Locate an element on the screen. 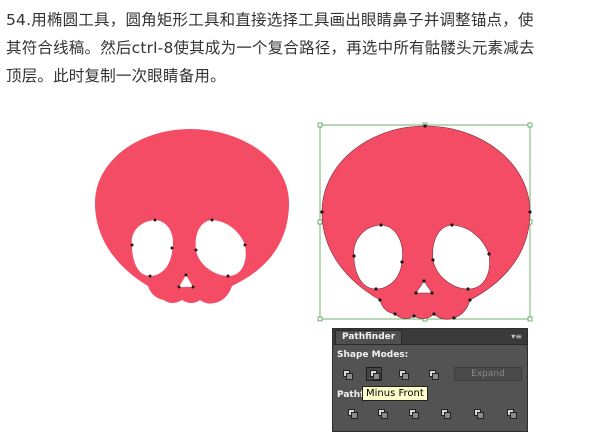  panel-menu-icon: ▾≡ is located at coordinates (516, 336).